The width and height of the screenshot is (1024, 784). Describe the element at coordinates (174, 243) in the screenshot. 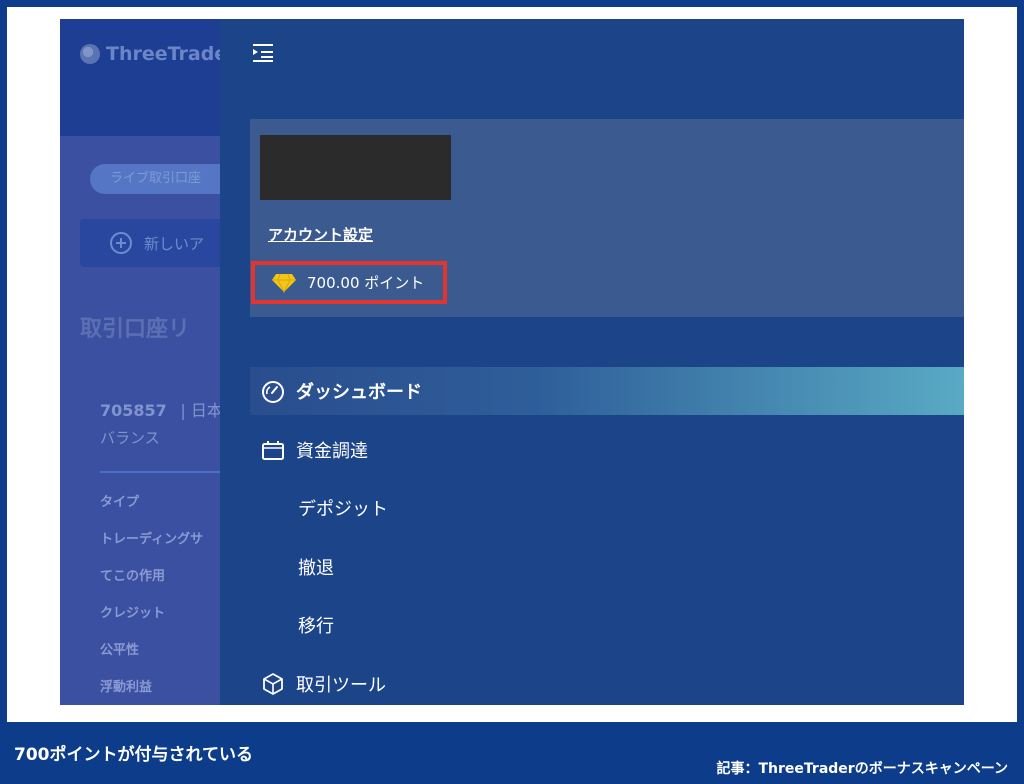

I see `new-account-label: 新しいア` at that location.